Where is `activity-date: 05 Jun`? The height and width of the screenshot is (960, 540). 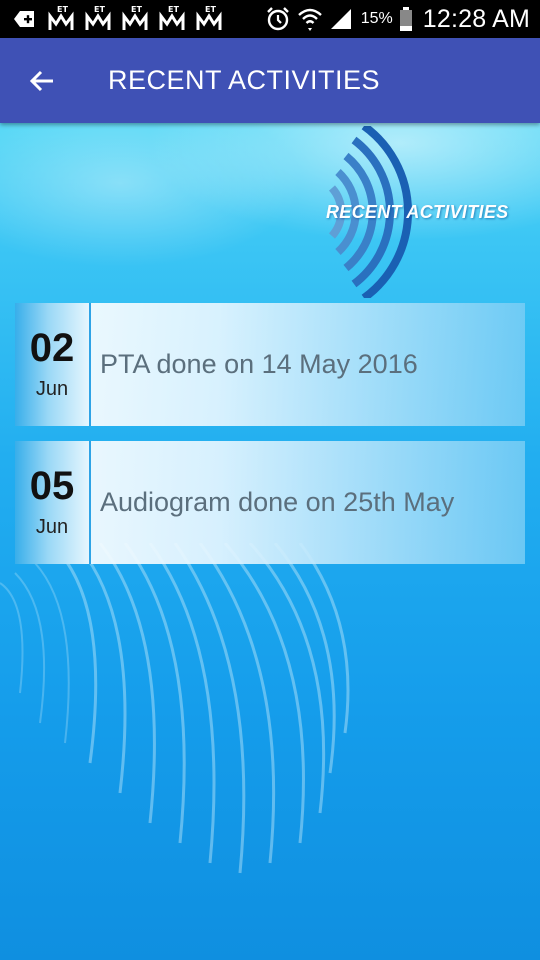 activity-date: 05 Jun is located at coordinates (53, 502).